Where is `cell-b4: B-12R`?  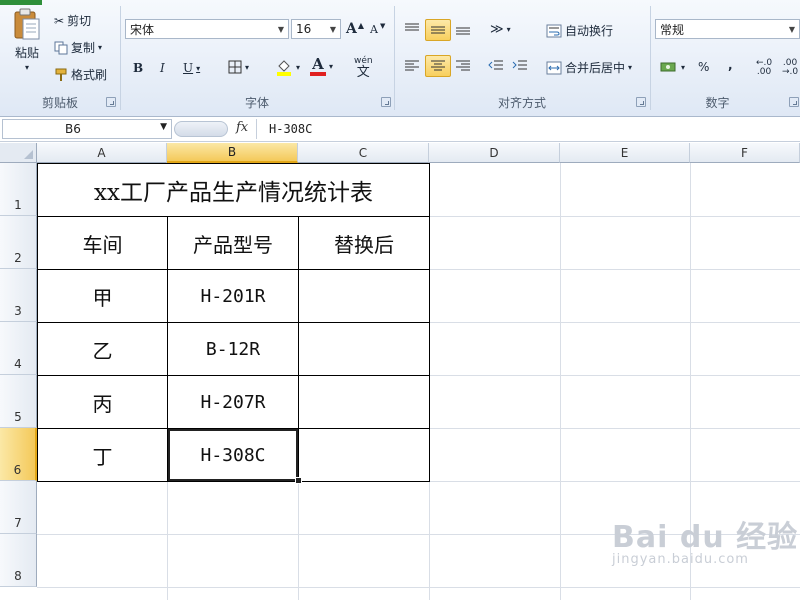
cell-b4: B-12R is located at coordinates (233, 349).